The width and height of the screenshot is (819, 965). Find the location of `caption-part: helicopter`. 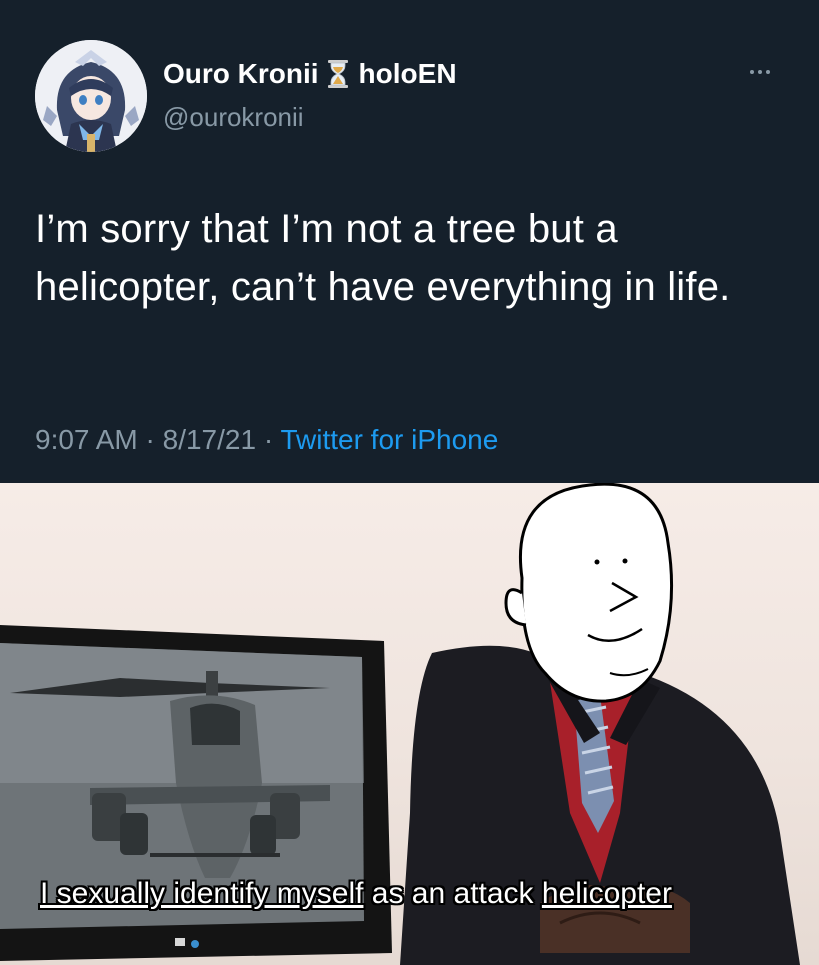

caption-part: helicopter is located at coordinates (606, 893).